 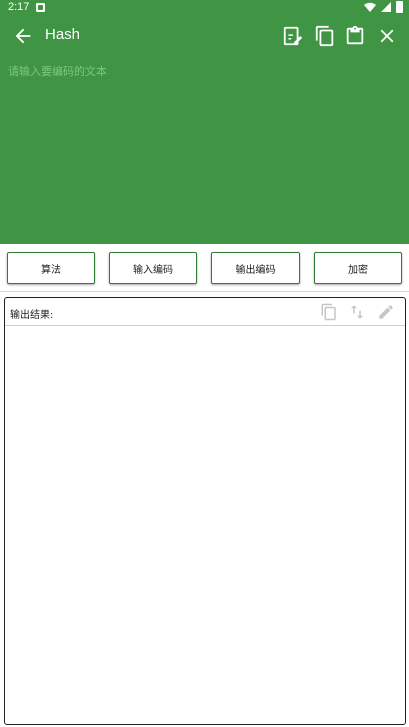 I want to click on battery-icon, so click(x=399, y=7).